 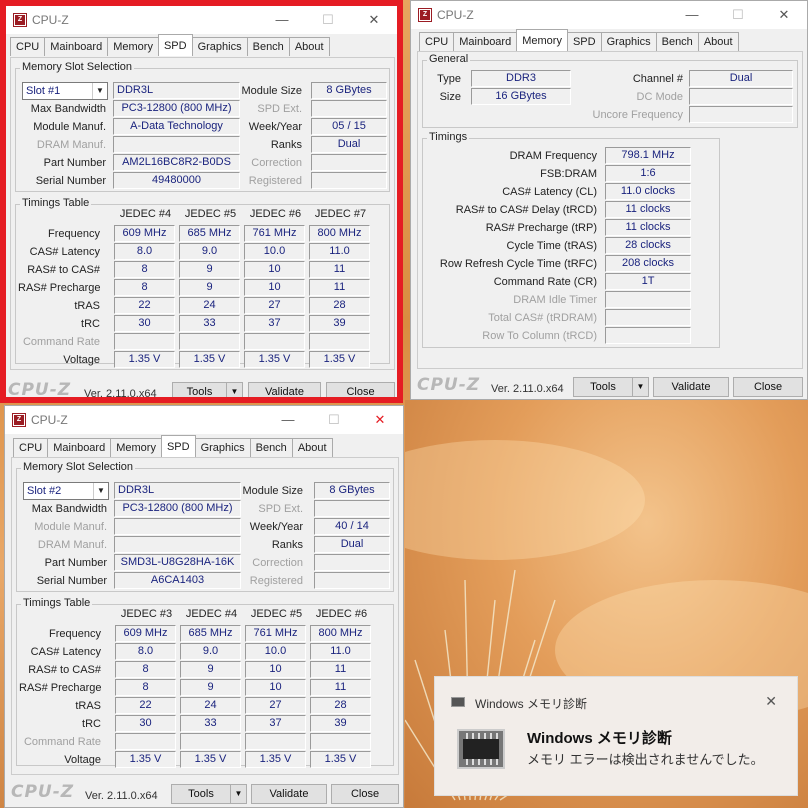 I want to click on cpuz-logo: CPU-Z, so click(x=40, y=390).